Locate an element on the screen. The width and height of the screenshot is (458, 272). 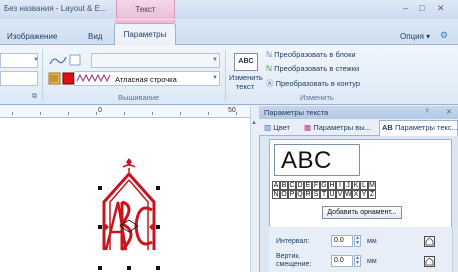
group-label-embroidery: Вышивание is located at coordinates (139, 97).